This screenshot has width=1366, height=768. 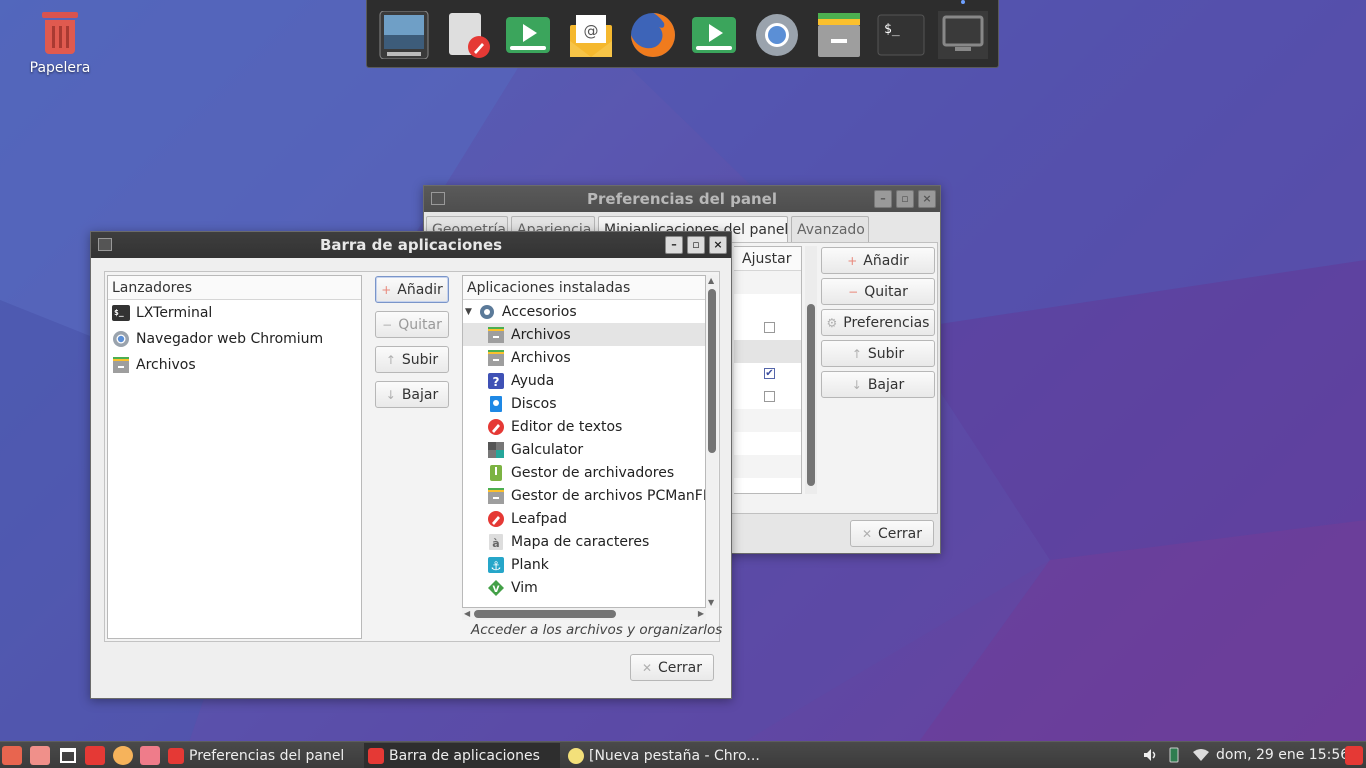 What do you see at coordinates (262, 755) in the screenshot?
I see `task-panel-preferences: Preferencias del panel` at bounding box center [262, 755].